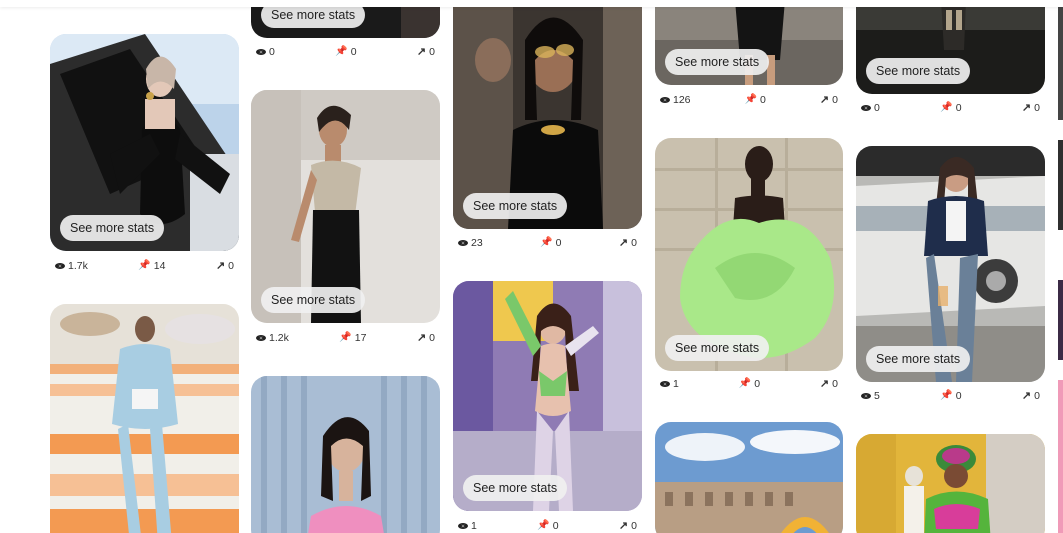 The image size is (1063, 533). Describe the element at coordinates (531, 3) in the screenshot. I see `top-bar` at that location.